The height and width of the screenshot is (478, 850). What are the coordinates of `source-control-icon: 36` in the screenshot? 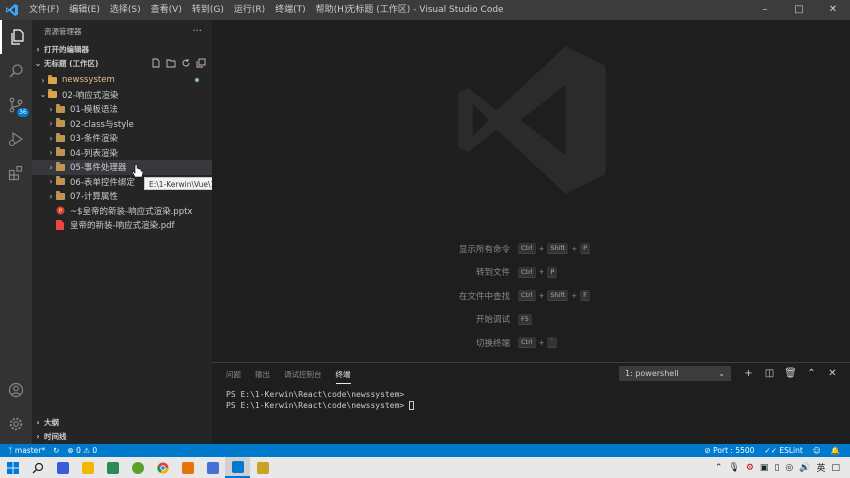 It's located at (16, 105).